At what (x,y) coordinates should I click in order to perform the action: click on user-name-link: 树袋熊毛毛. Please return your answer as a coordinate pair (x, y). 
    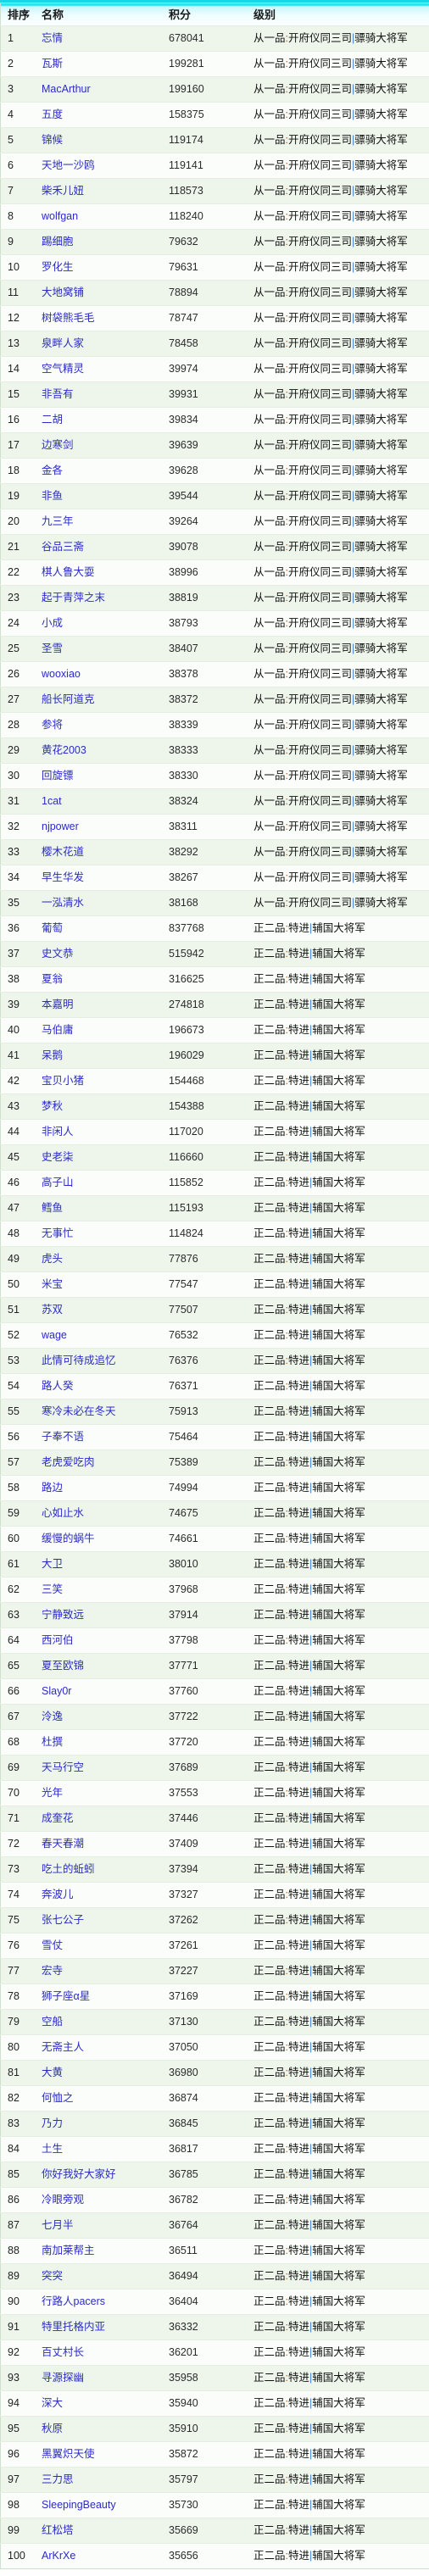
    Looking at the image, I should click on (68, 318).